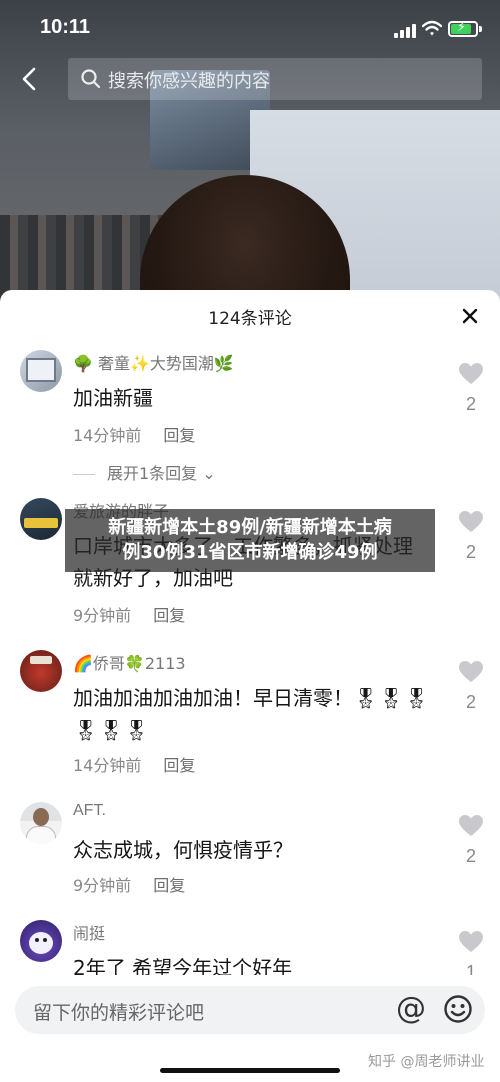  Describe the element at coordinates (119, 1013) in the screenshot. I see `comment-input-placeholder: 留下你的精彩评论吧` at that location.